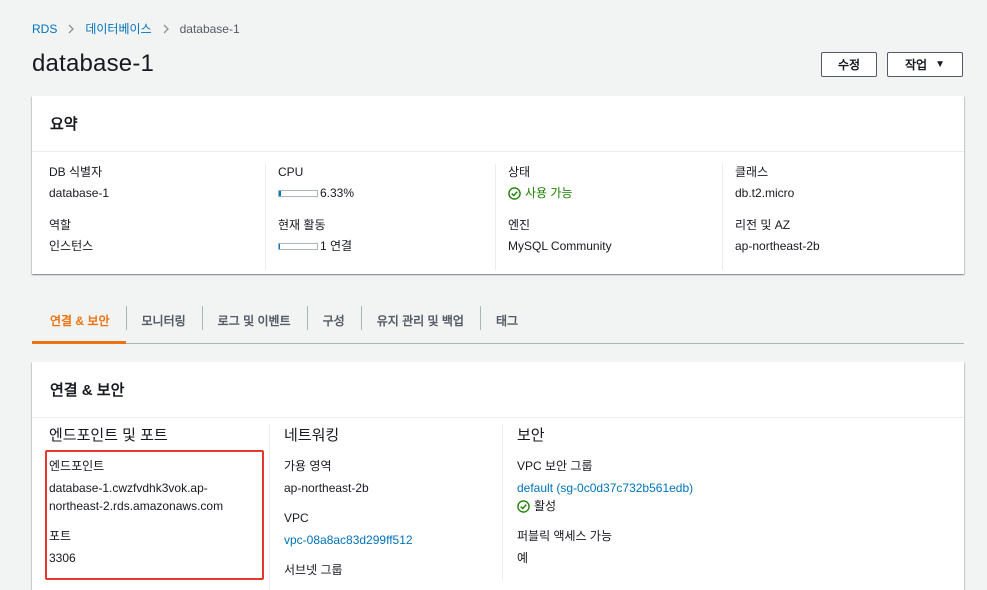  I want to click on networking-heading: 네트워킹, so click(312, 435).